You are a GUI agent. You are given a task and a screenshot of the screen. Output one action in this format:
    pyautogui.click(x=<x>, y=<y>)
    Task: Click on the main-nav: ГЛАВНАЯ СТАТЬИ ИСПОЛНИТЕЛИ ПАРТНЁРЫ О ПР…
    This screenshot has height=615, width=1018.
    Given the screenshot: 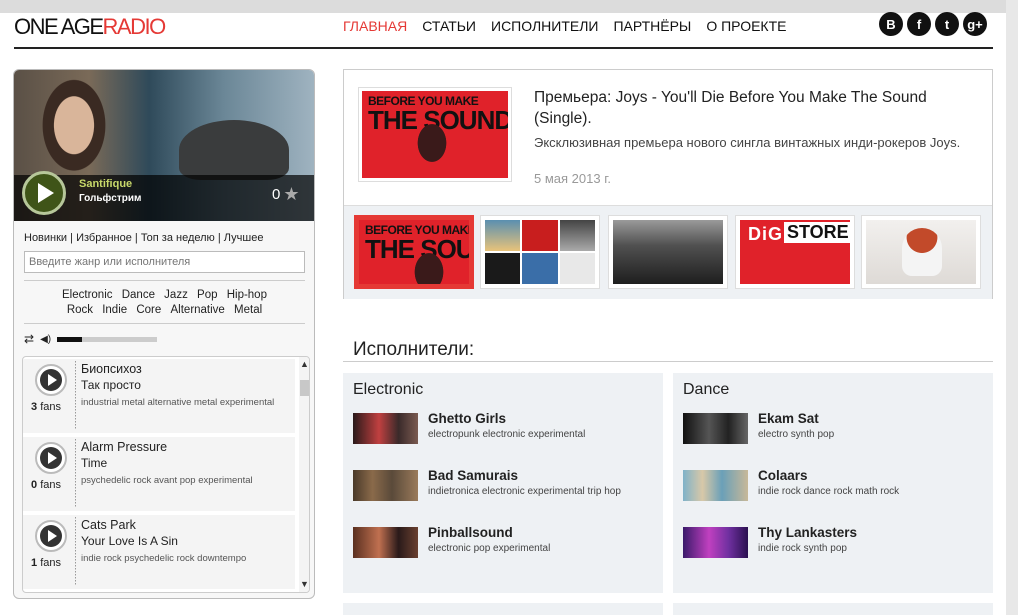 What is the action you would take?
    pyautogui.click(x=564, y=26)
    